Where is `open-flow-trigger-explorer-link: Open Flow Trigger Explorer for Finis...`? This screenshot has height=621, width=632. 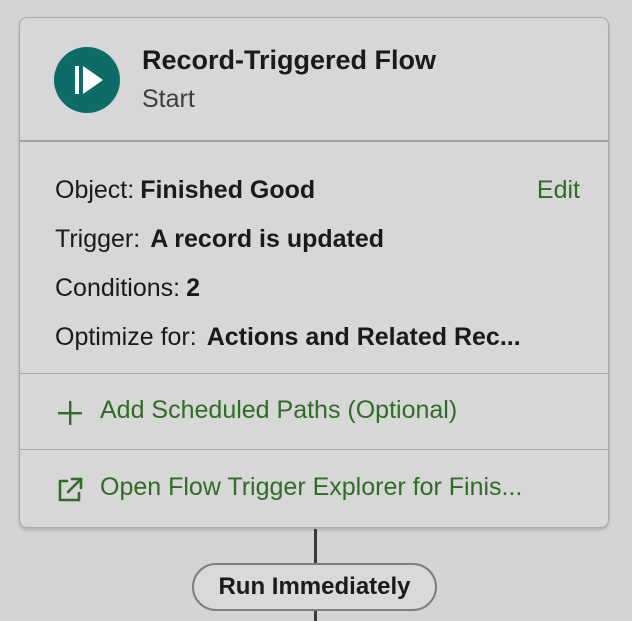 open-flow-trigger-explorer-link: Open Flow Trigger Explorer for Finis... is located at coordinates (314, 489).